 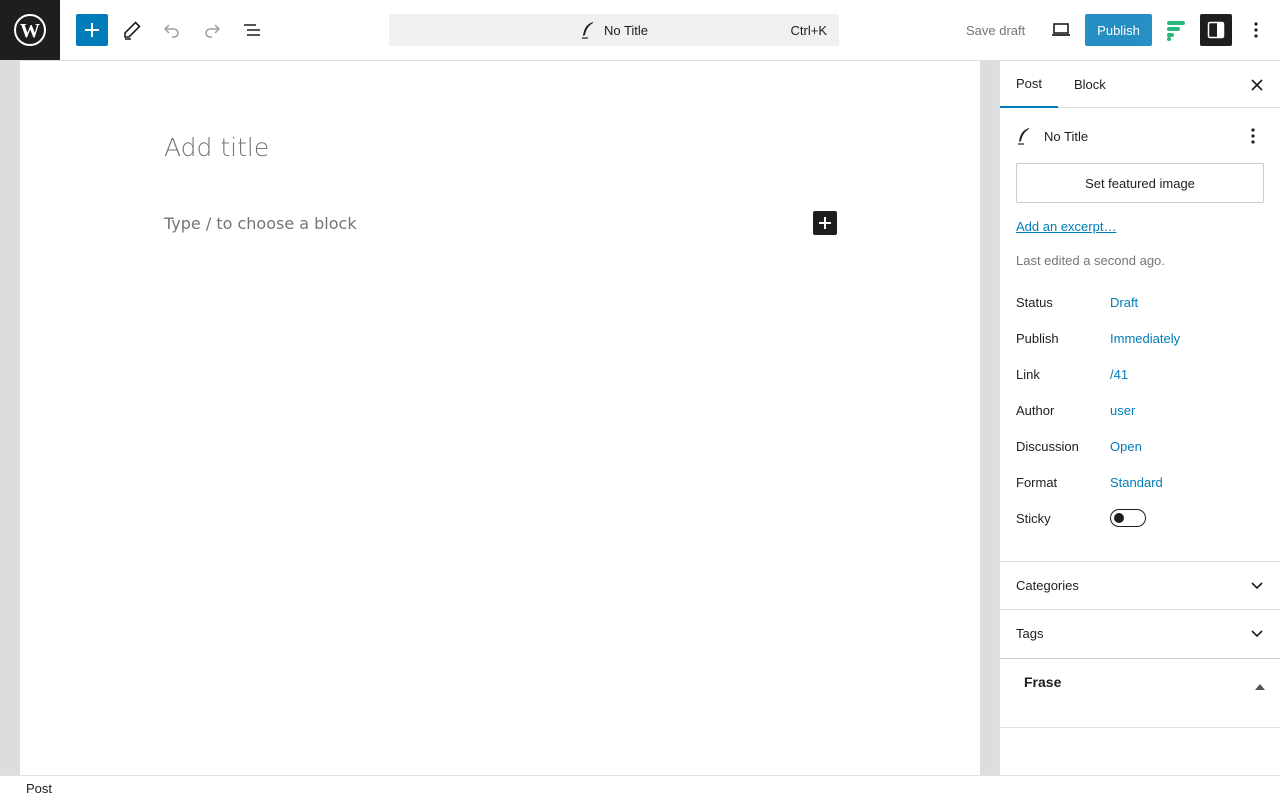 What do you see at coordinates (995, 30) in the screenshot?
I see `save-draft-button: Save draft` at bounding box center [995, 30].